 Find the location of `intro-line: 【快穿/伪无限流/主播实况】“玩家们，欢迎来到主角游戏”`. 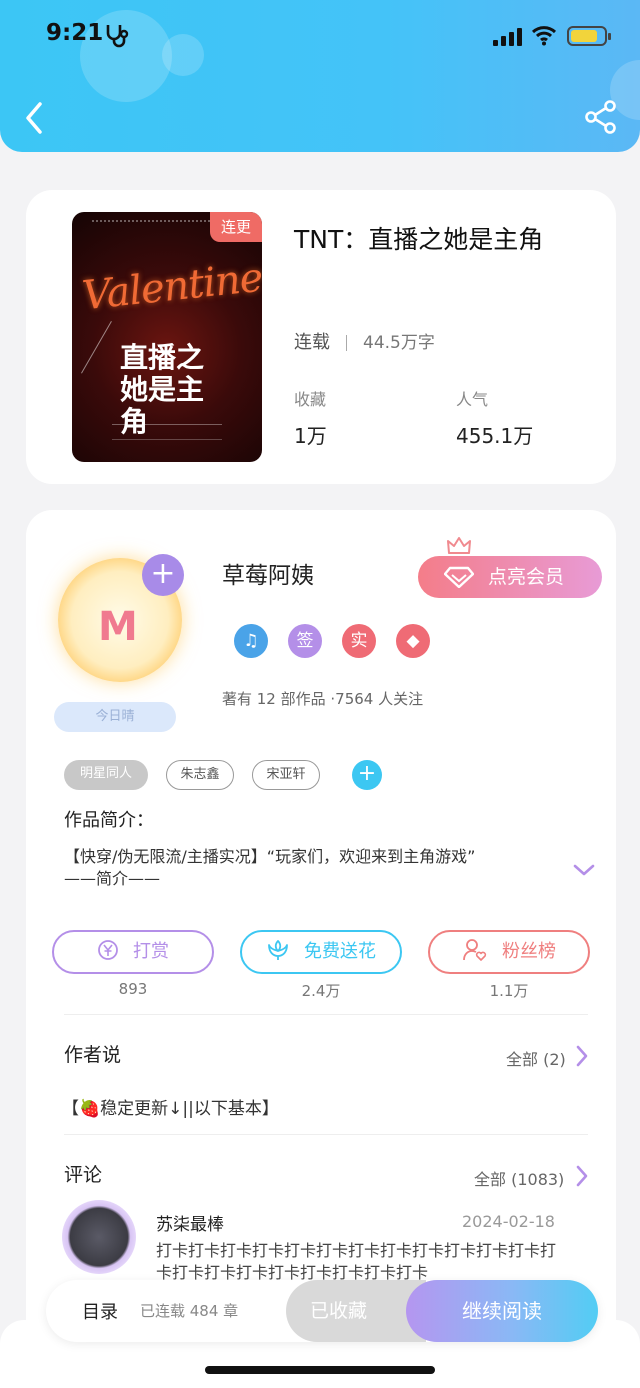

intro-line: 【快穿/伪无限流/主播实况】“玩家们，欢迎来到主角游戏” is located at coordinates (270, 856).